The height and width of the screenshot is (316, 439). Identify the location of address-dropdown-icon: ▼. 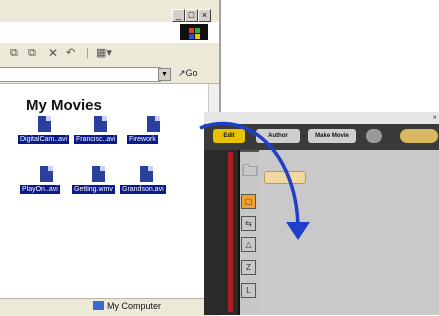
(164, 74).